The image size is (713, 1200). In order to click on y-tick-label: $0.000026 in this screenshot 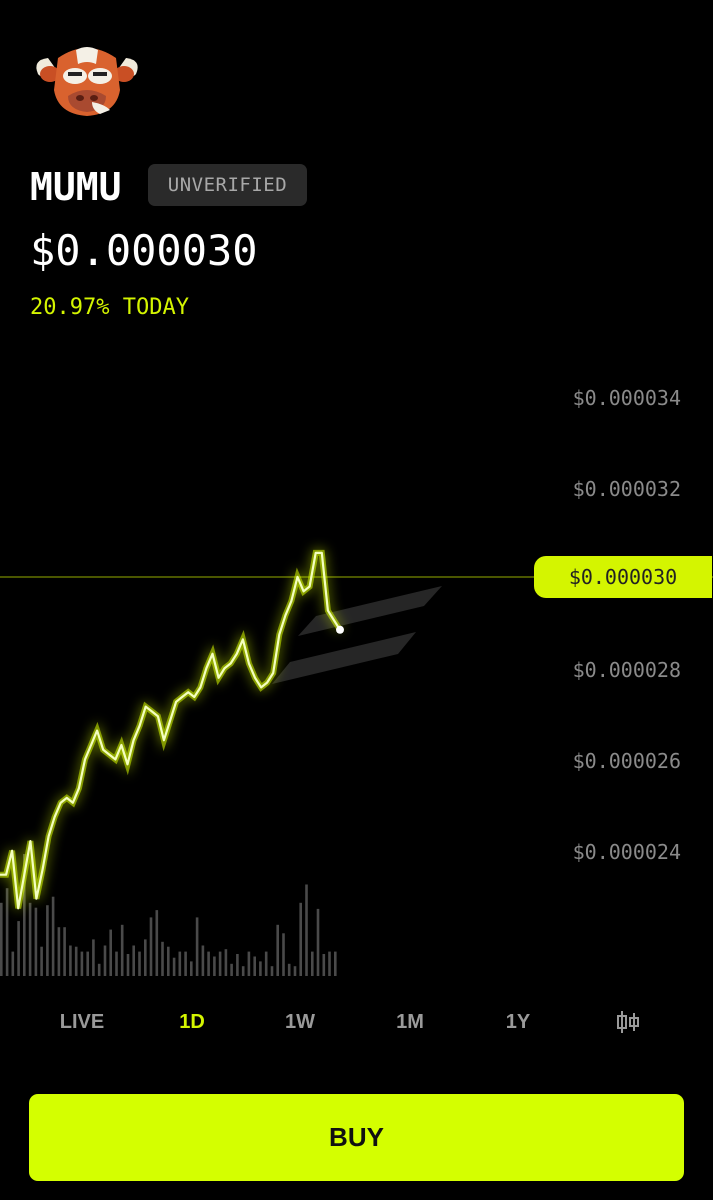, I will do `click(626, 761)`.